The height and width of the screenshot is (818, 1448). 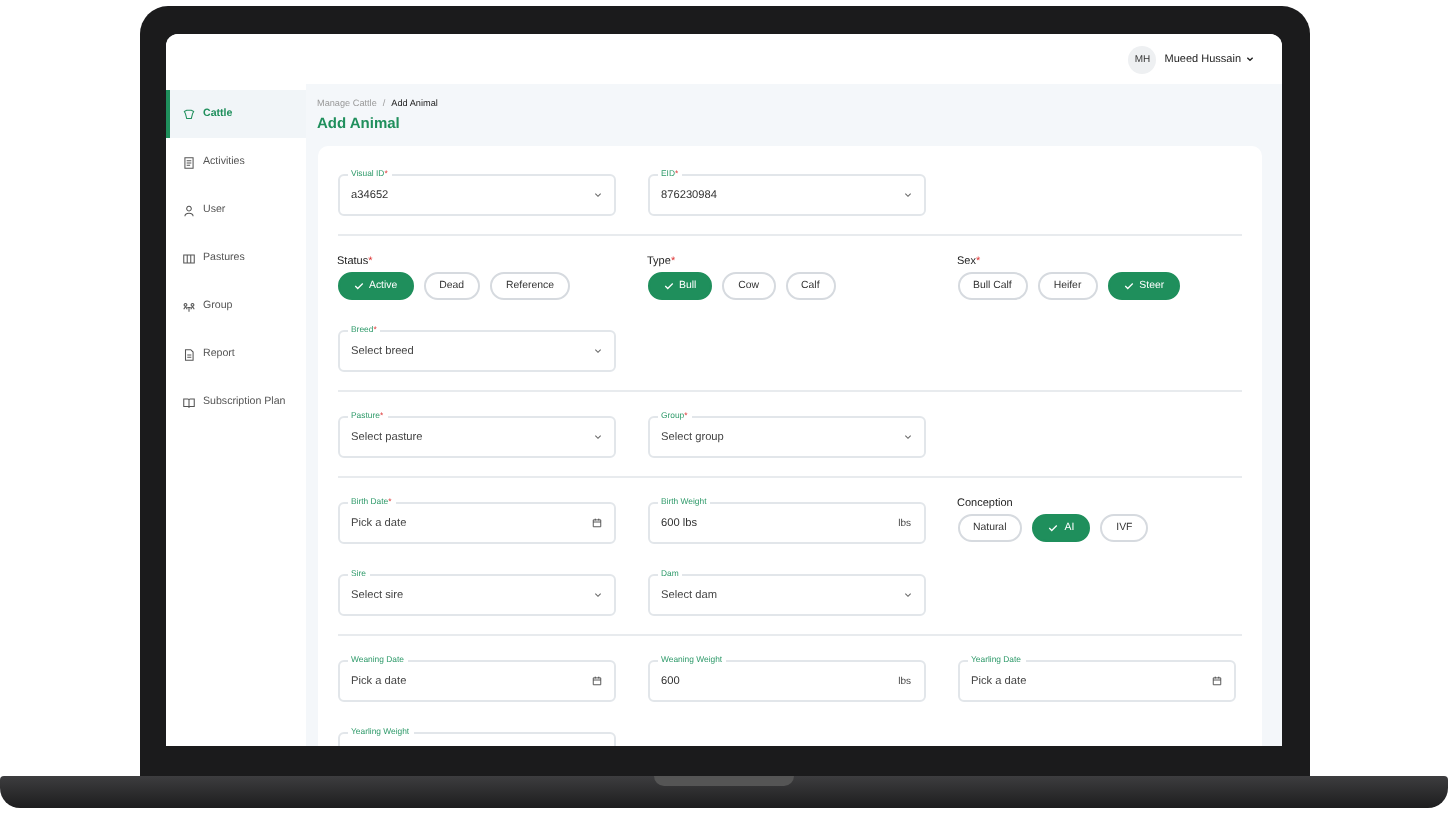 I want to click on book-icon, so click(x=188, y=402).